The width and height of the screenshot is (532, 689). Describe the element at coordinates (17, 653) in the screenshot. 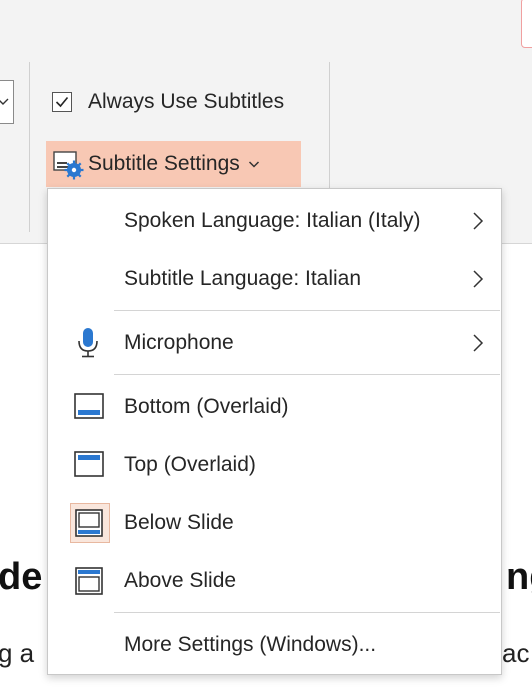

I see `document-text-left: g a` at that location.